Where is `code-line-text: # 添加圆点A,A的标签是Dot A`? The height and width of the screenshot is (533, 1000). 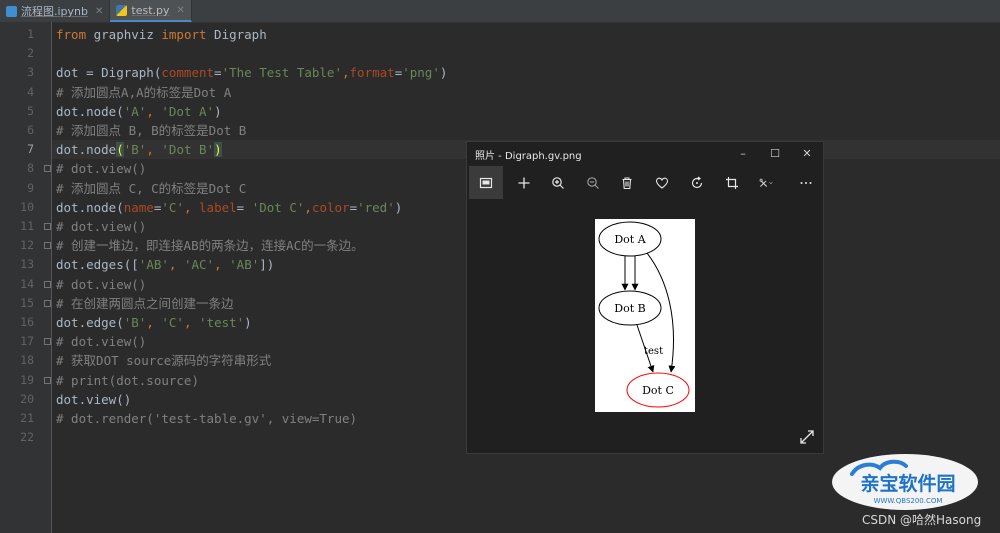
code-line-text: # 添加圆点A,A的标签是Dot A is located at coordinates (143, 92).